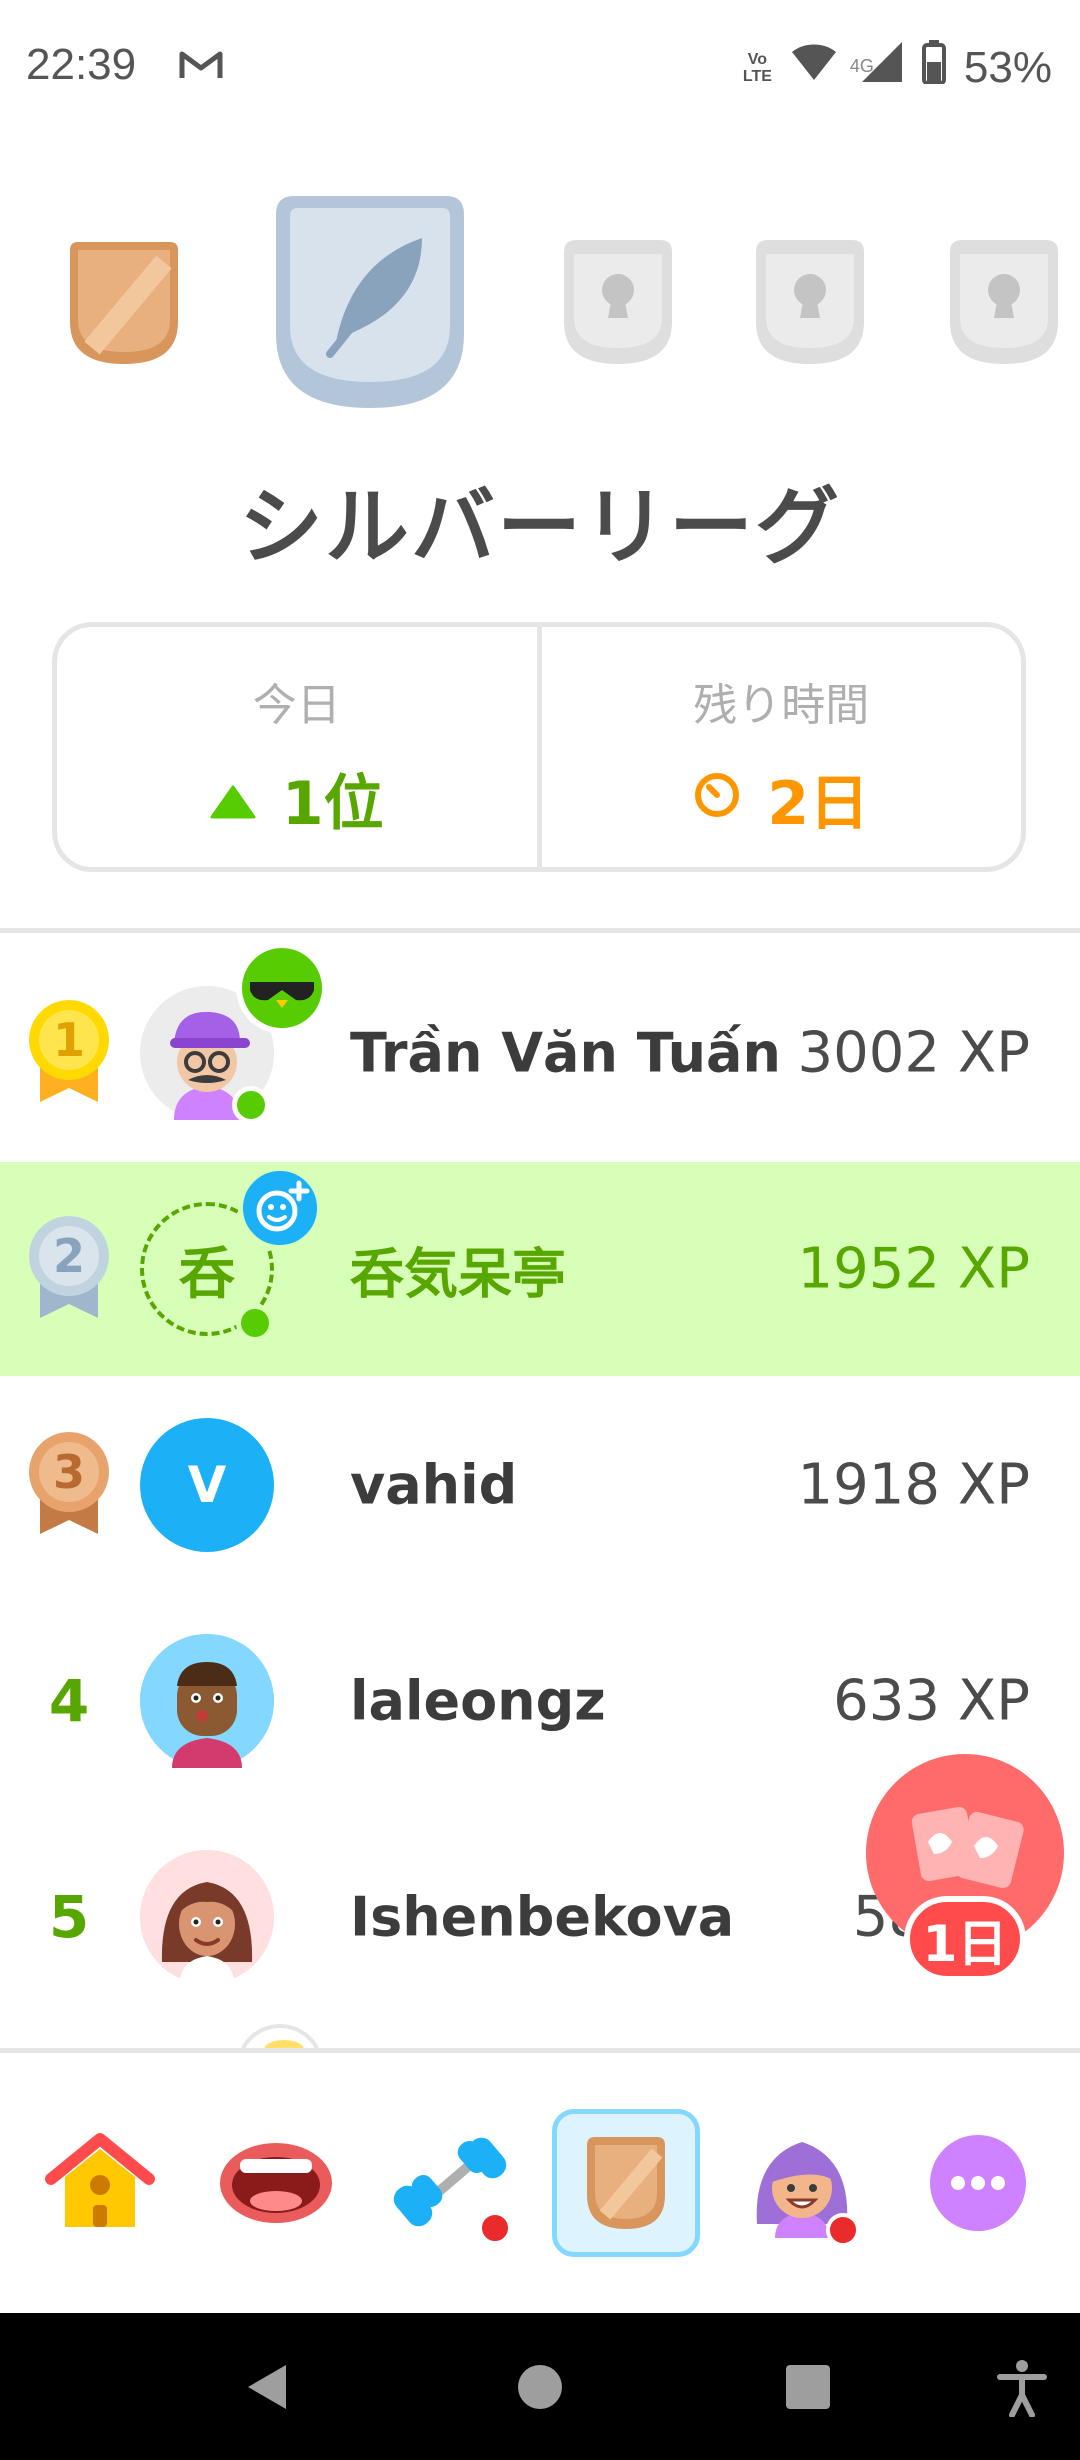 The image size is (1080, 2460). What do you see at coordinates (69, 1040) in the screenshot?
I see `svg-text: 1` at bounding box center [69, 1040].